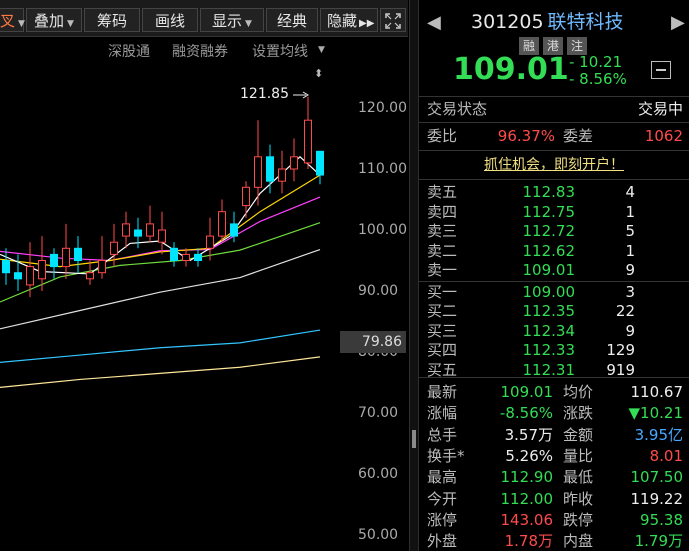 This screenshot has height=551, width=689. What do you see at coordinates (554, 192) in the screenshot?
I see `ask-row: 卖五 112.83 4` at bounding box center [554, 192].